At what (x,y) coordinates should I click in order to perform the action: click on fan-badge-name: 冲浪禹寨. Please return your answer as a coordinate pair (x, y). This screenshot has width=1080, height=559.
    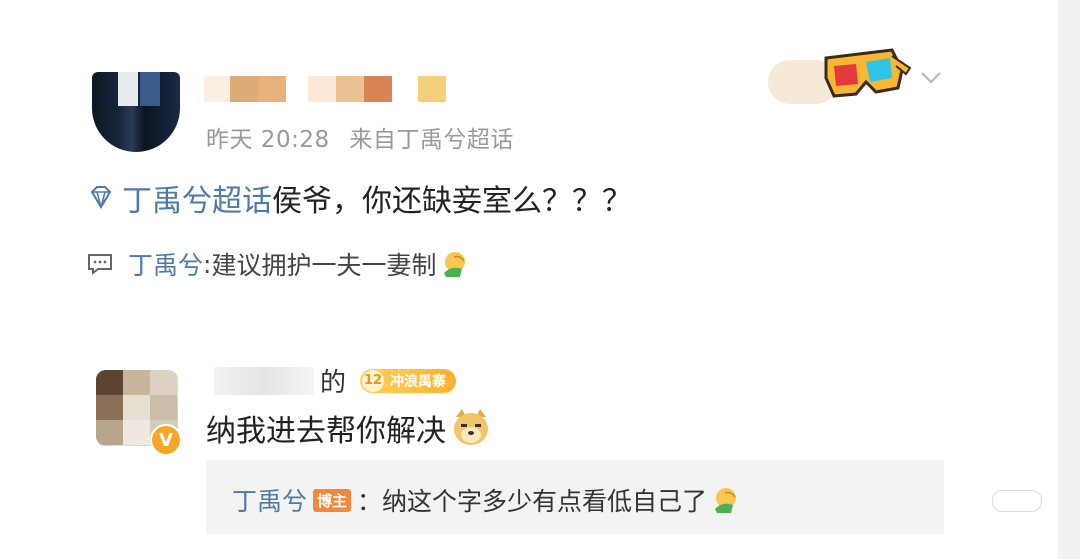
    Looking at the image, I should click on (418, 381).